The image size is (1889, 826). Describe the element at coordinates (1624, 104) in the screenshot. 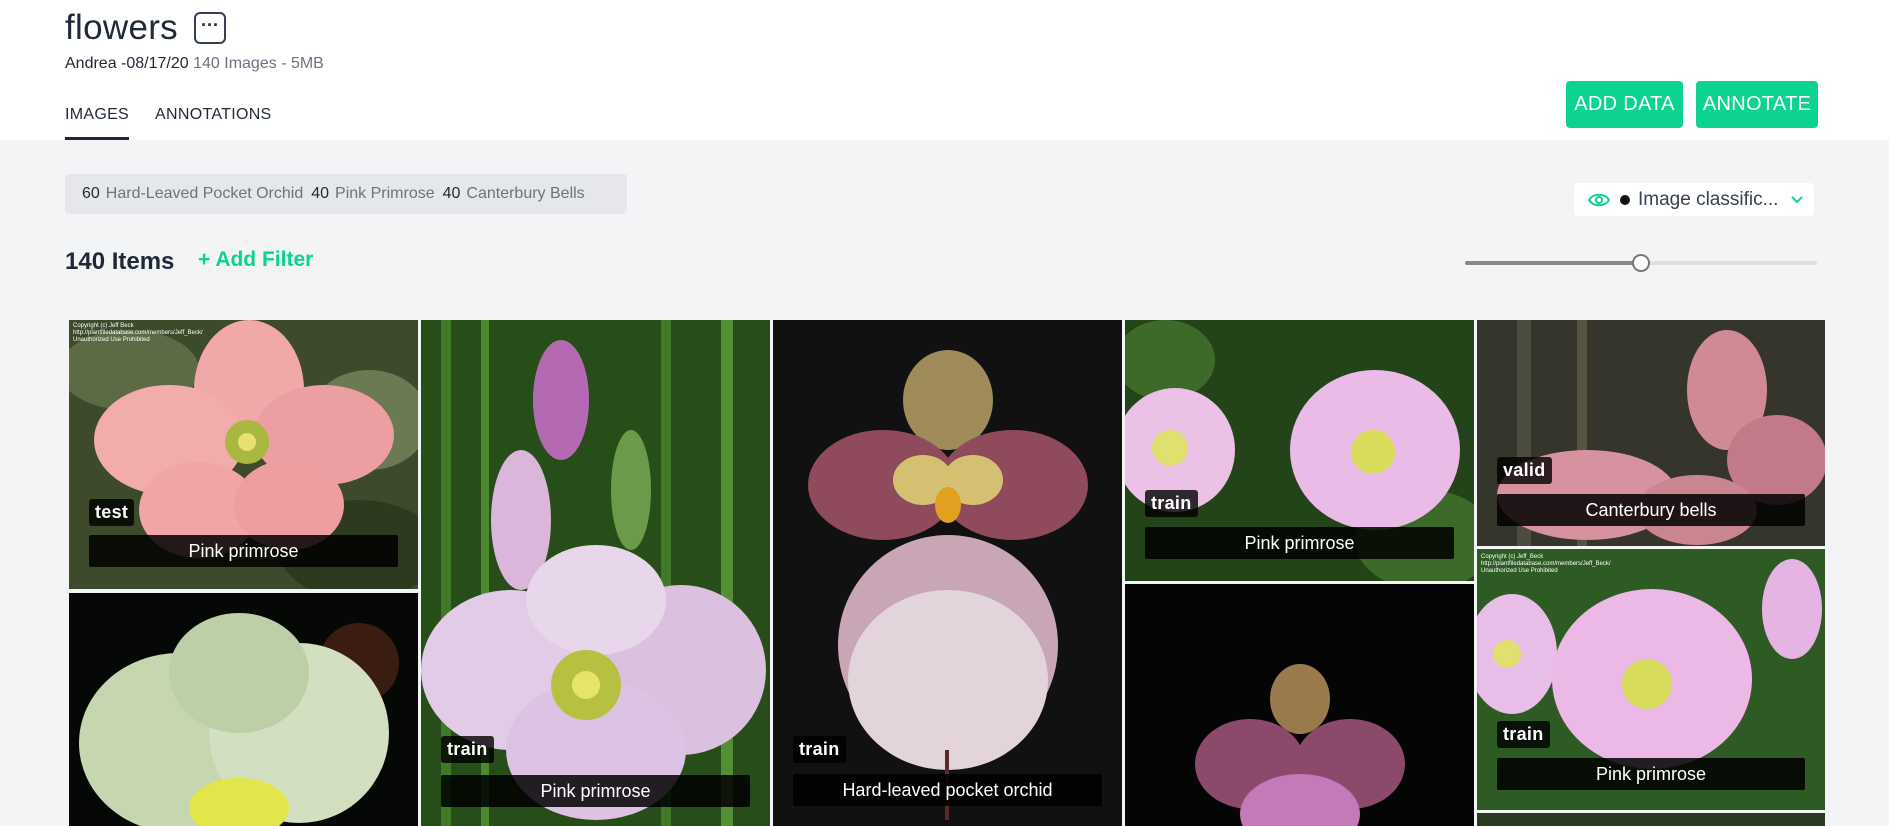

I see `add-data-button: ADD DATA` at that location.